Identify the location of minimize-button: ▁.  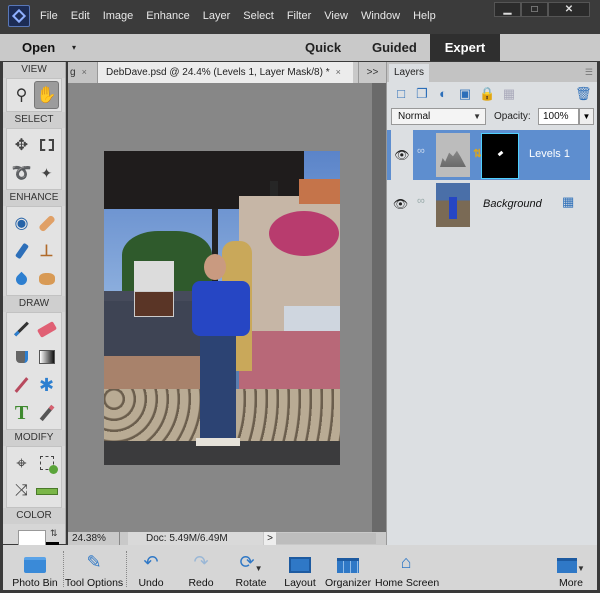
(507, 9).